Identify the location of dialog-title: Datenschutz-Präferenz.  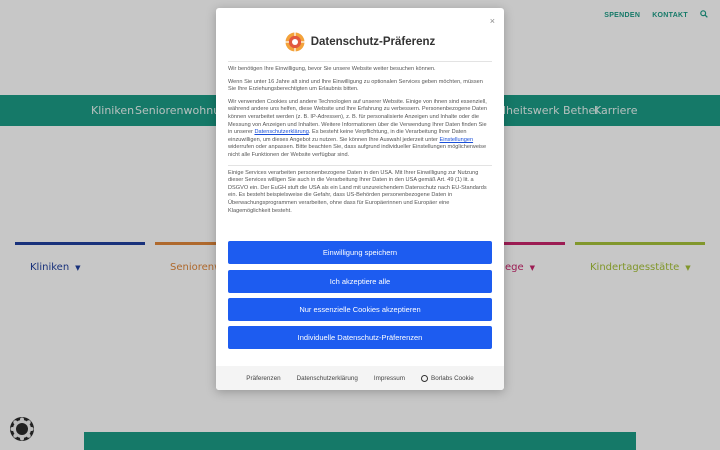
(373, 41).